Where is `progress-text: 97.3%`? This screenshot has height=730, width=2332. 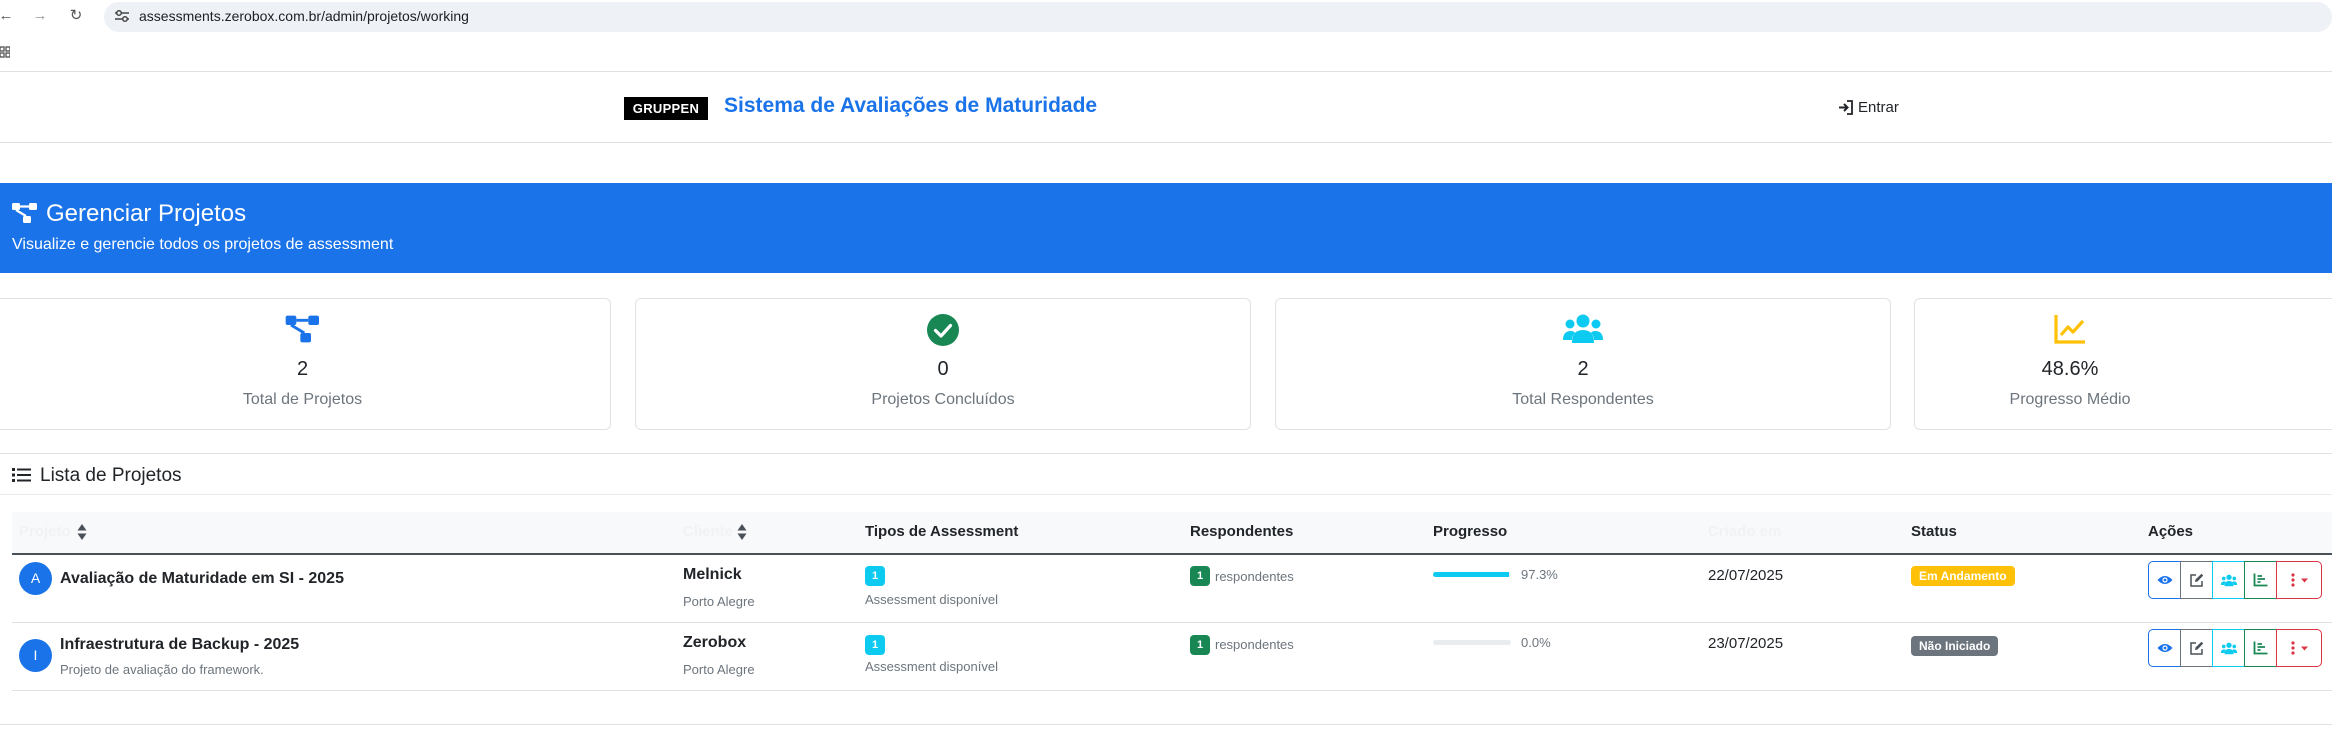 progress-text: 97.3% is located at coordinates (1539, 574).